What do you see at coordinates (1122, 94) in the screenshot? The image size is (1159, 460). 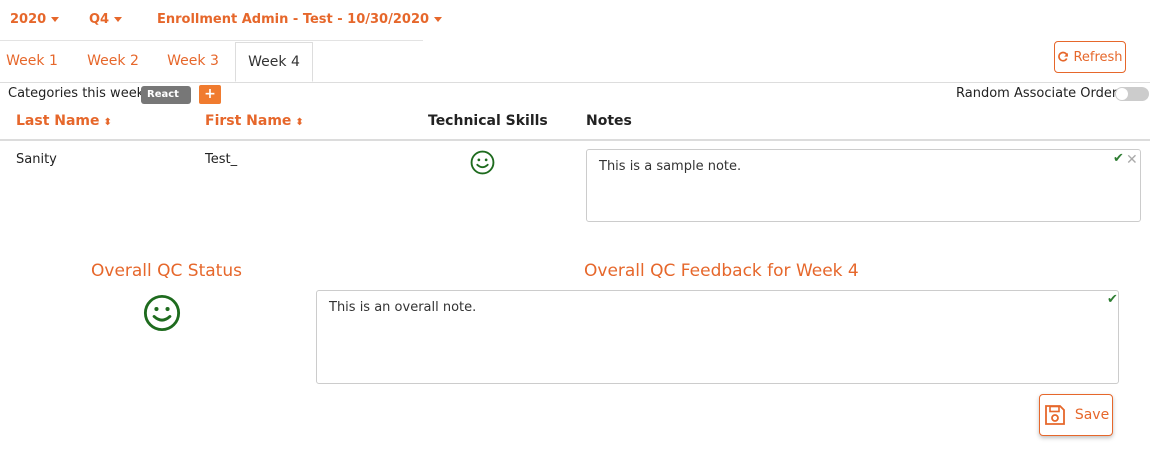 I see `toggle-knob` at bounding box center [1122, 94].